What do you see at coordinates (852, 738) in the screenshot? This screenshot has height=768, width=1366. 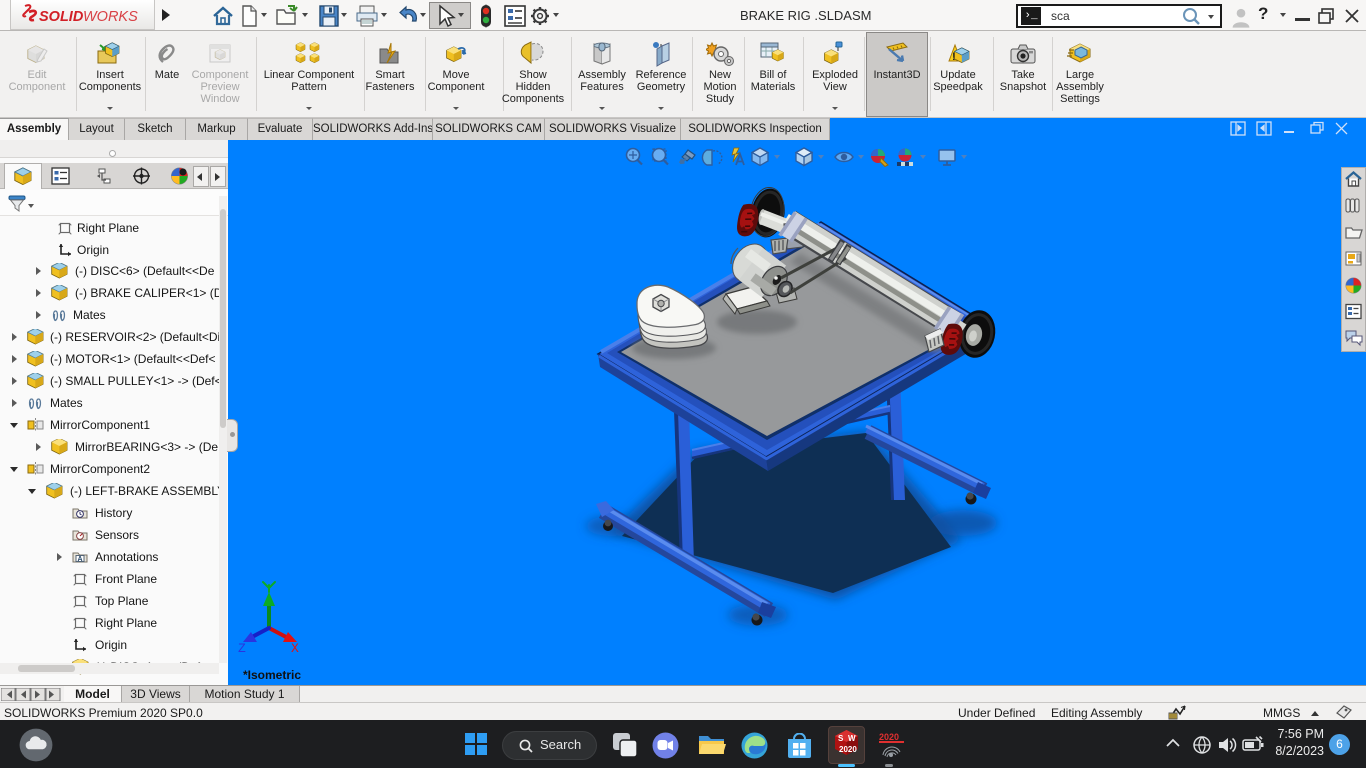 I see `svg-text: W` at bounding box center [852, 738].